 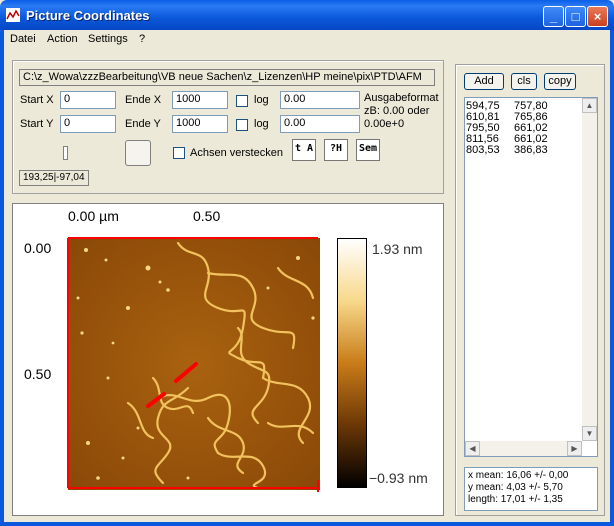 I want to click on log-x-label: log, so click(x=261, y=100).